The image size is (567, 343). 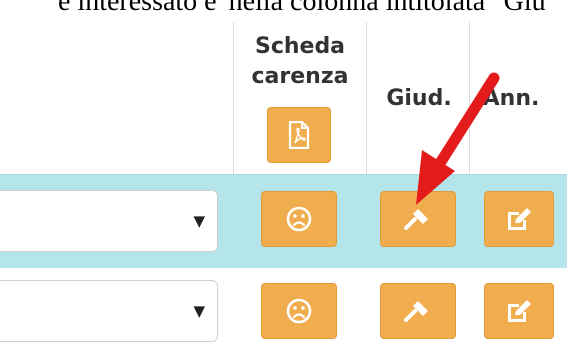 I want to click on pdf-file-icon, so click(x=299, y=135).